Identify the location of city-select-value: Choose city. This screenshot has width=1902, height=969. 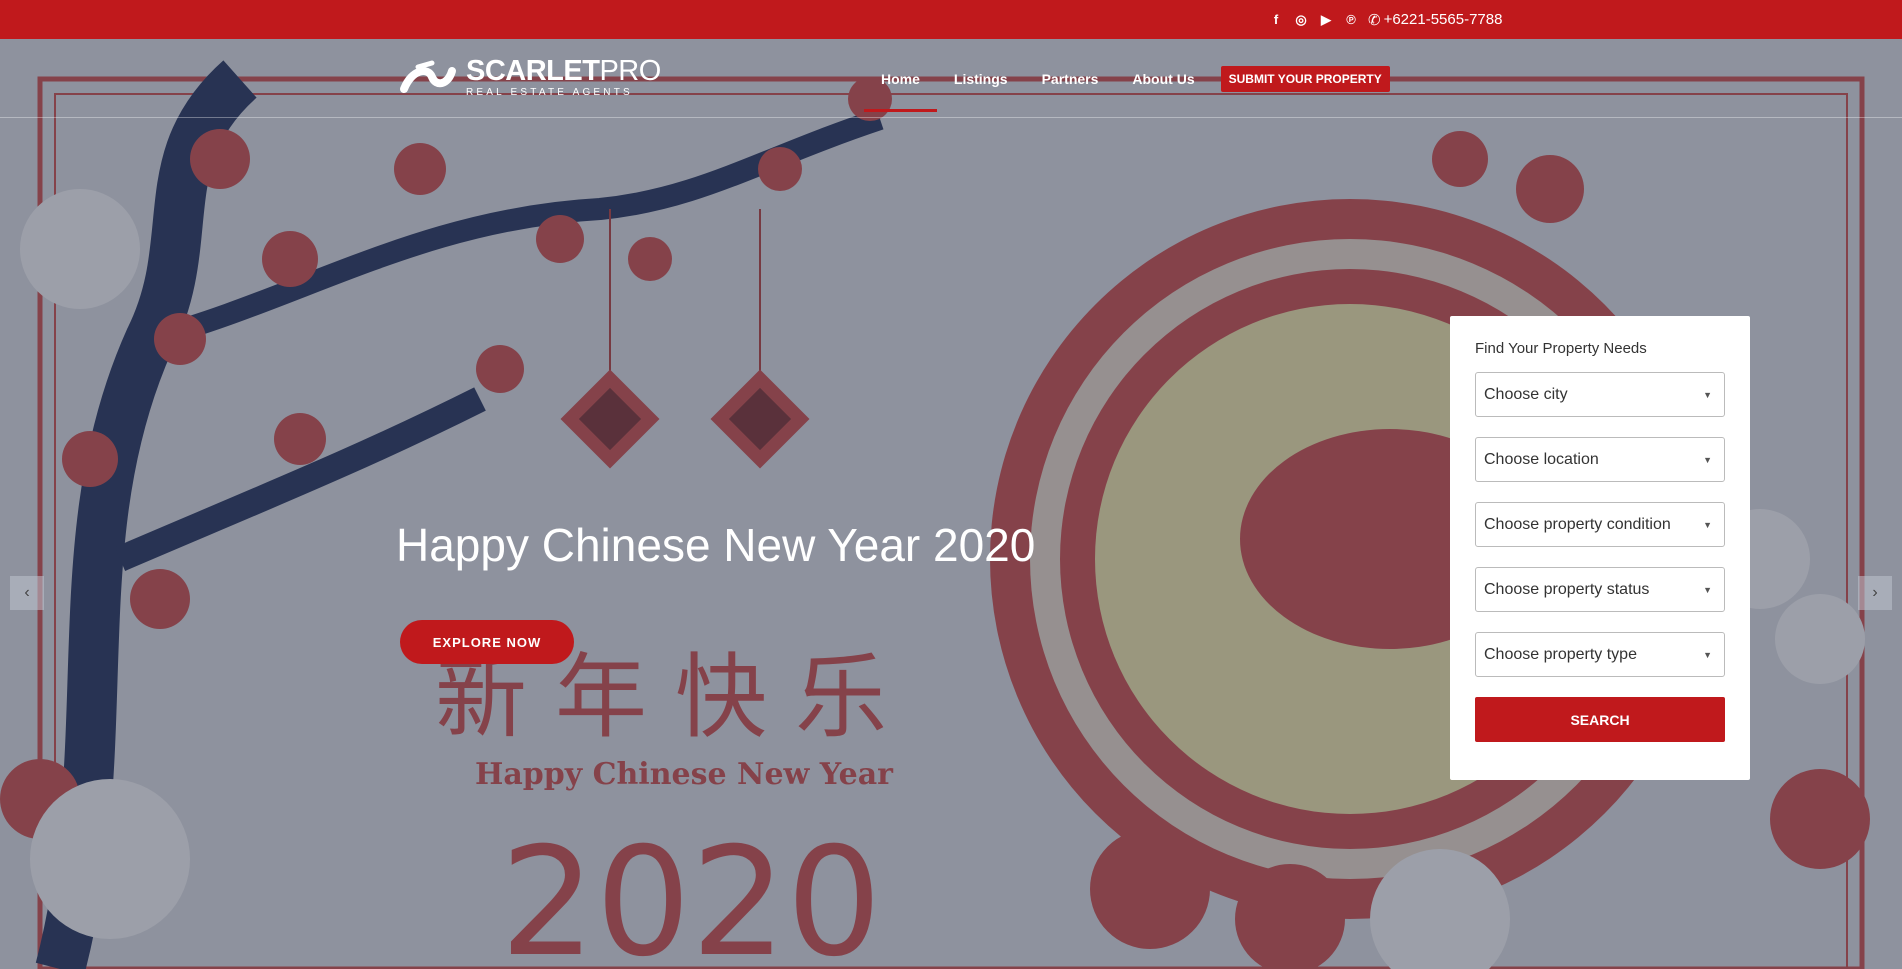
(1526, 394).